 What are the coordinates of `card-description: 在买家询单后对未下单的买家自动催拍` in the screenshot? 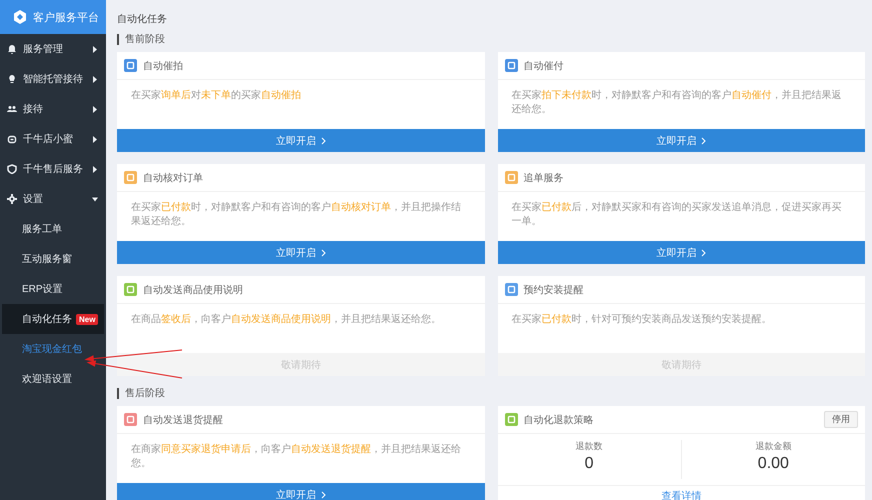 It's located at (216, 95).